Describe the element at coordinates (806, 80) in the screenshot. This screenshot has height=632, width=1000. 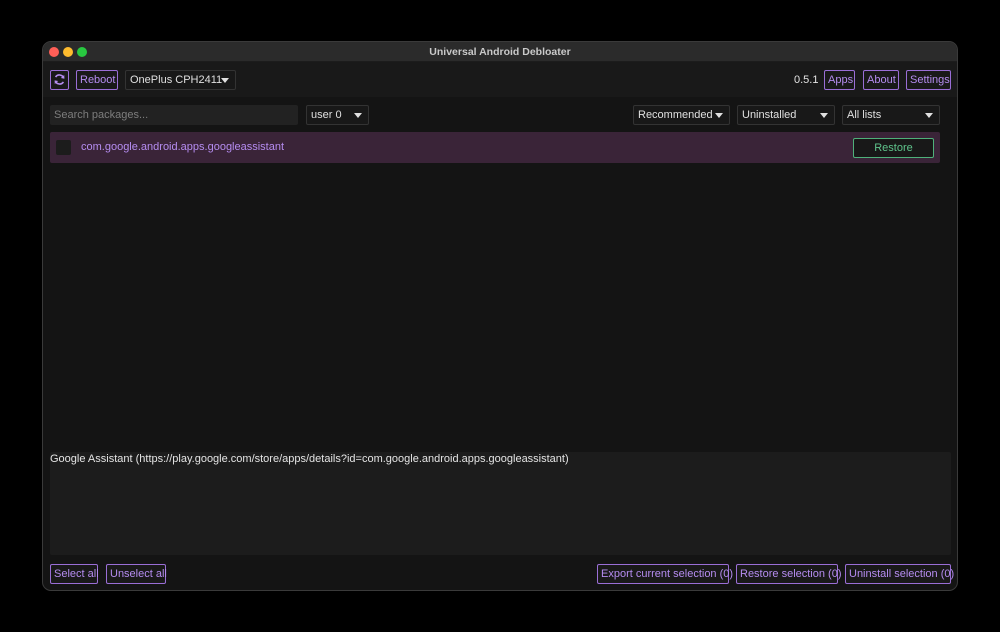
I see `version-label: 0.5.1` at that location.